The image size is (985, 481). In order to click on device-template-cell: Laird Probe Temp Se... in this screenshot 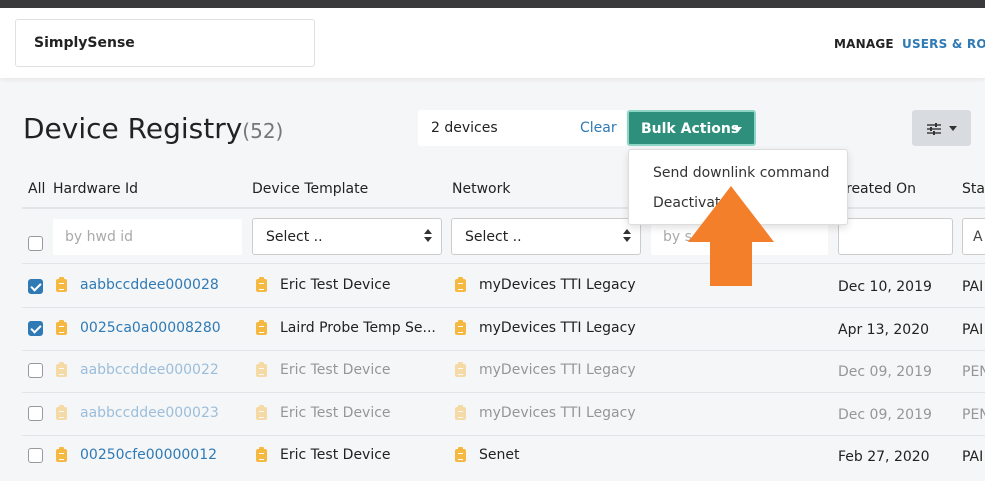, I will do `click(358, 328)`.